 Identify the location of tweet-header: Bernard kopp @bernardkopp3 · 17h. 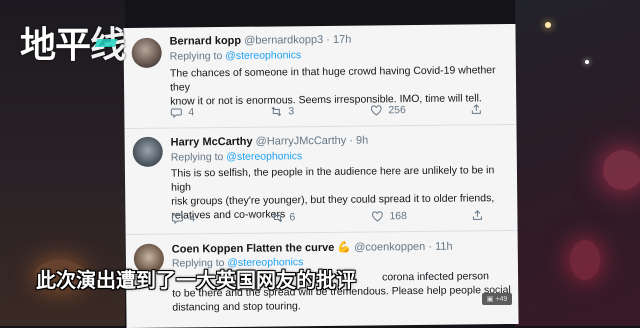
(261, 41).